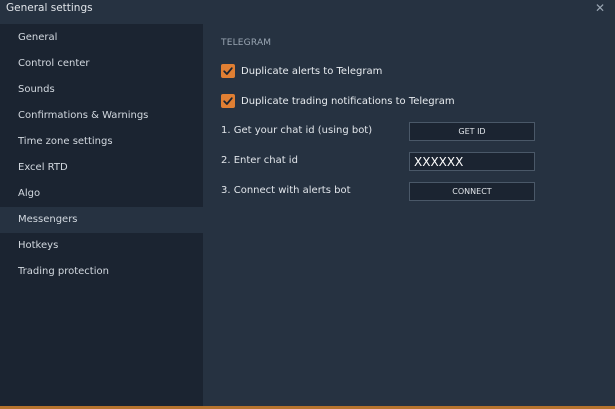 This screenshot has height=409, width=615. What do you see at coordinates (101, 220) in the screenshot?
I see `sidebar-item-messengers: Messengers` at bounding box center [101, 220].